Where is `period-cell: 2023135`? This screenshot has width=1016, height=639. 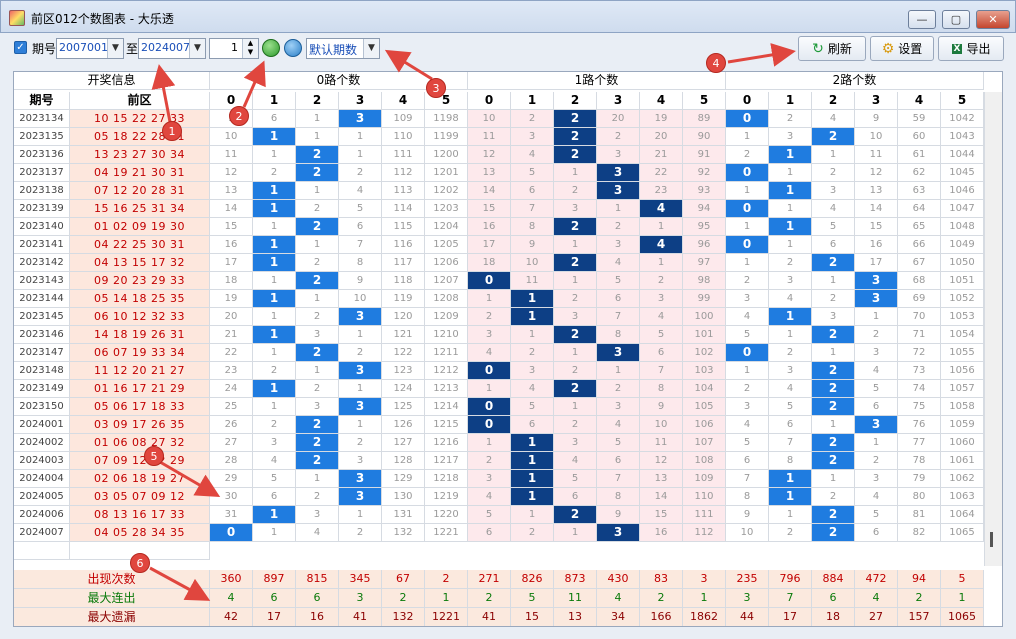 period-cell: 2023135 is located at coordinates (42, 137).